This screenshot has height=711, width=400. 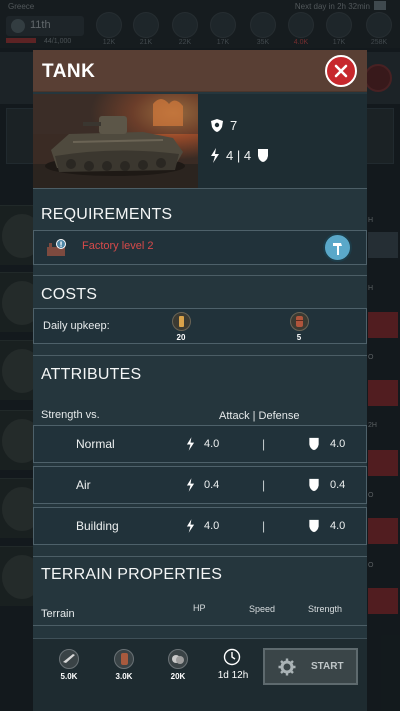 What do you see at coordinates (287, 667) in the screenshot?
I see `gear-icon` at bounding box center [287, 667].